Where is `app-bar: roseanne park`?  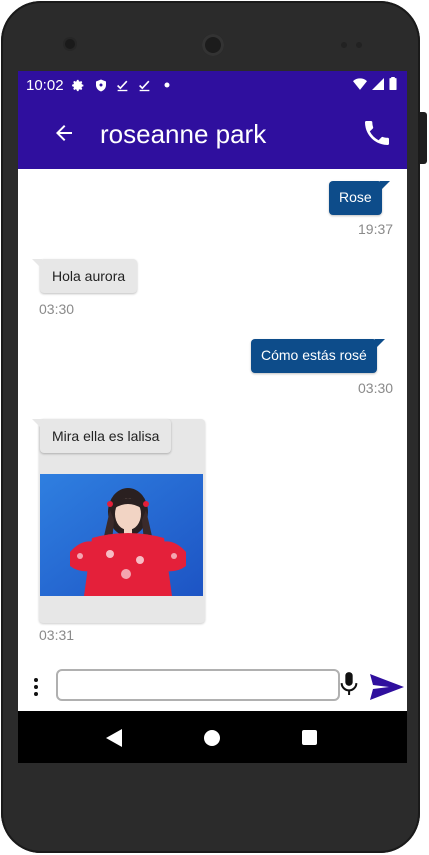
app-bar: roseanne park is located at coordinates (212, 134).